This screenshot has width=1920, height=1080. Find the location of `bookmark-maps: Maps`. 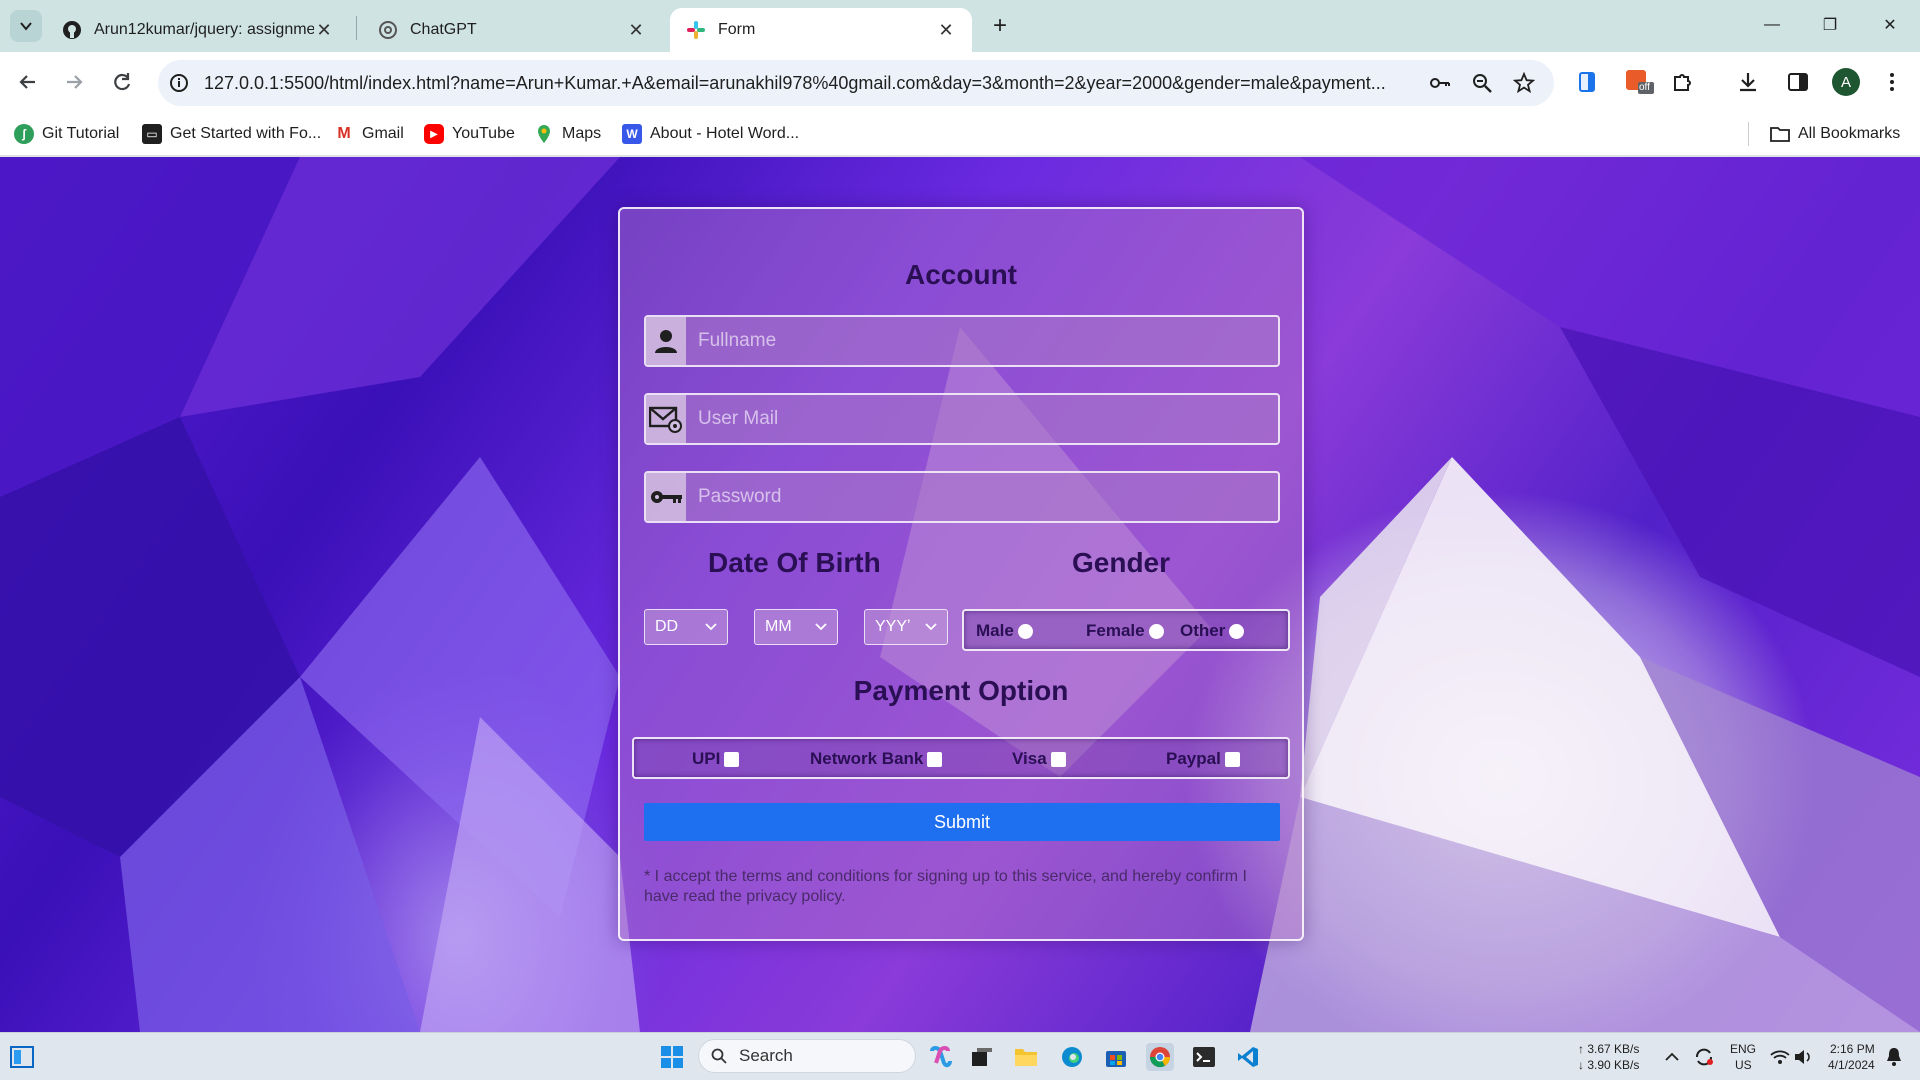

bookmark-maps: Maps is located at coordinates (567, 134).